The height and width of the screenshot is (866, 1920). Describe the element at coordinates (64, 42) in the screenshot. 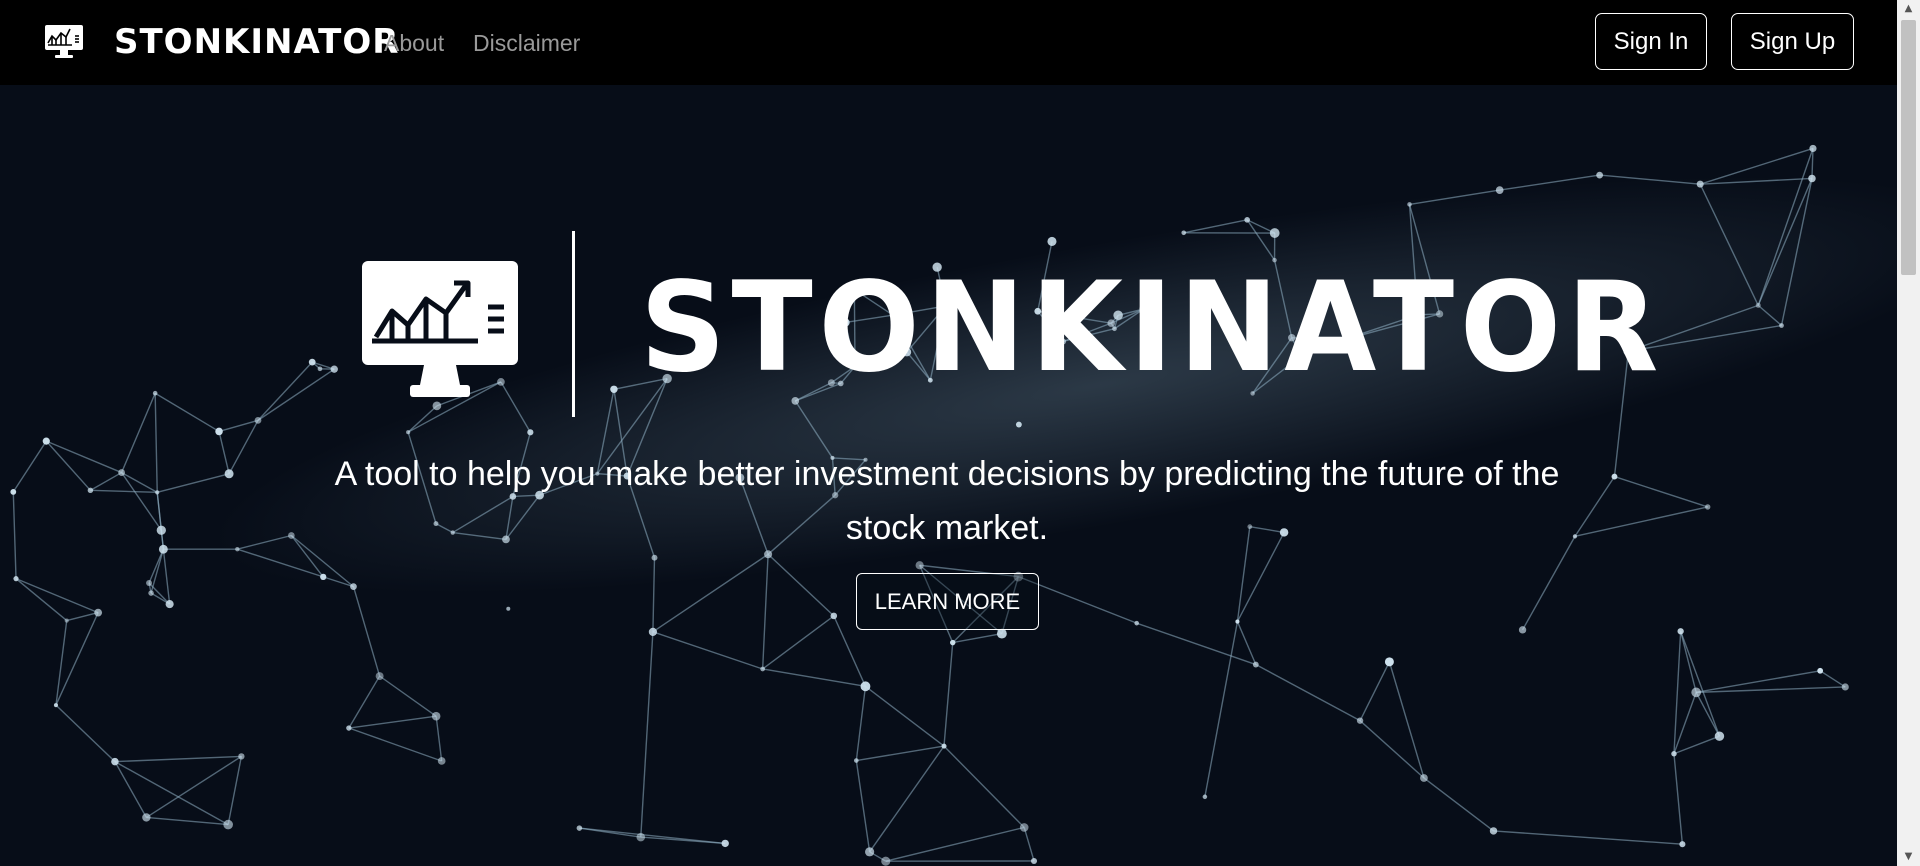

I see `monitor-chart-icon` at that location.